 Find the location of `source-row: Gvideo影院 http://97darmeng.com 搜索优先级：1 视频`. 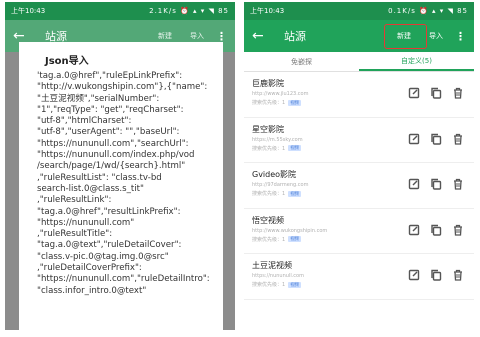

source-row: Gvideo影院 http://97darmeng.com 搜索优先级：1 视频 is located at coordinates (359, 186).